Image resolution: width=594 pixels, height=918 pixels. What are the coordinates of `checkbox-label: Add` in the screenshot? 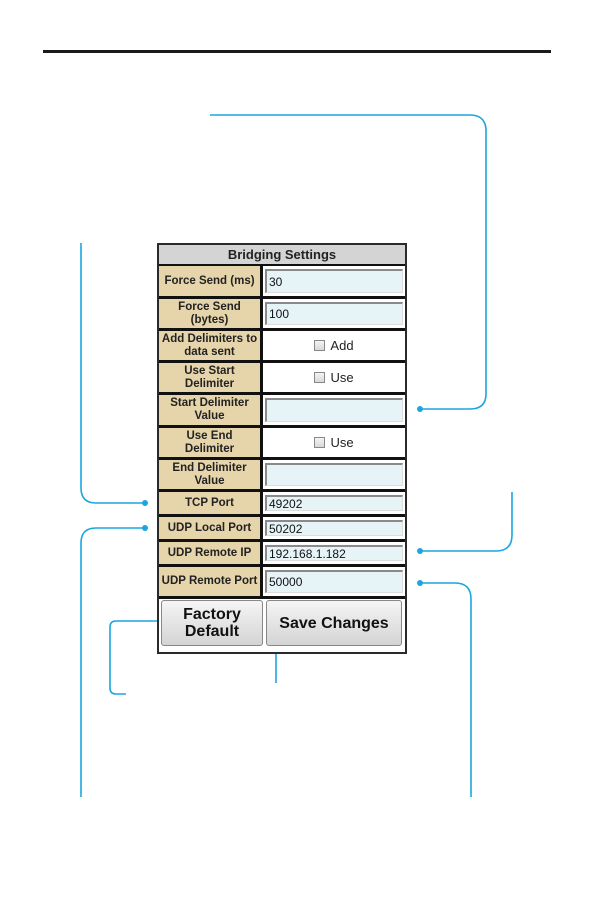 It's located at (342, 345).